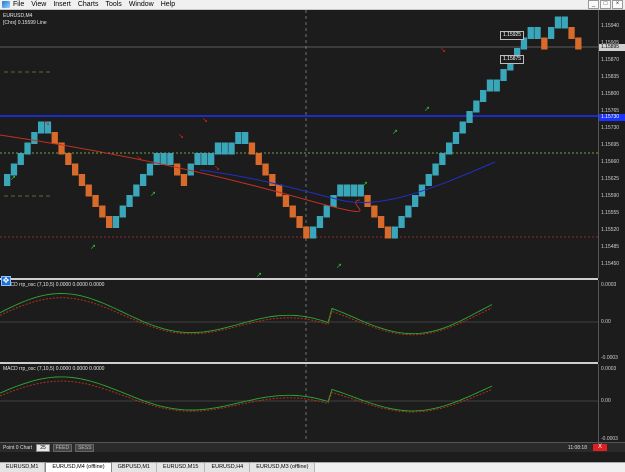 The image size is (625, 472). What do you see at coordinates (171, 4) in the screenshot?
I see `menu-help: Help` at bounding box center [171, 4].